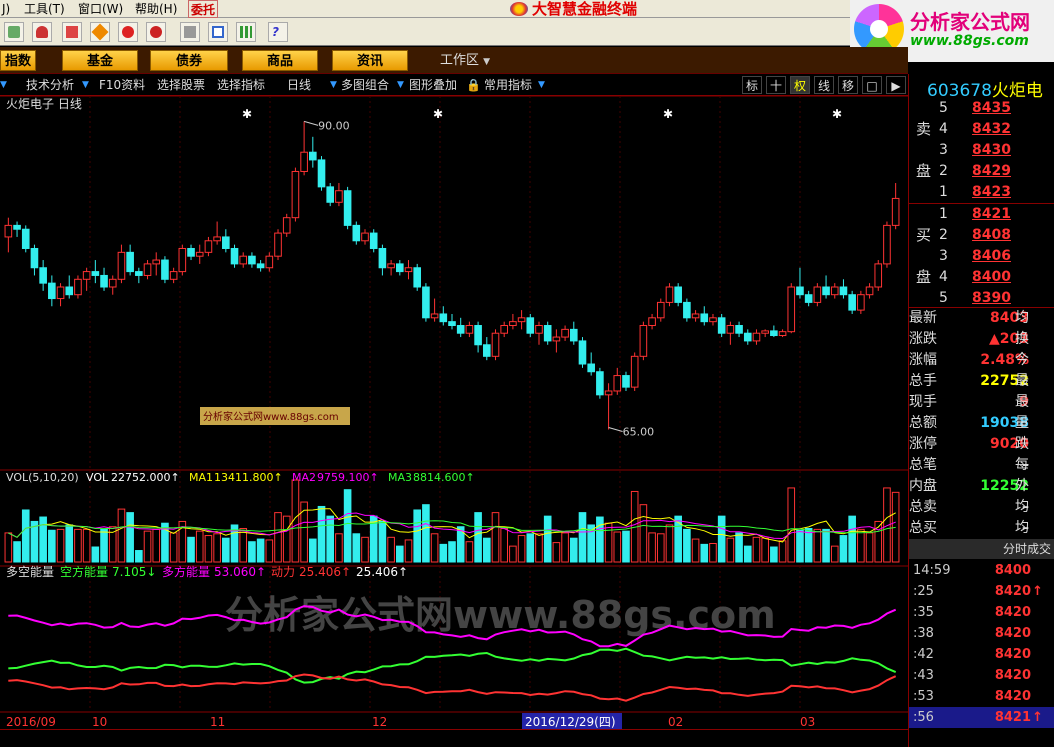 The height and width of the screenshot is (747, 1054). I want to click on tick-price: 8400, so click(1012, 570).